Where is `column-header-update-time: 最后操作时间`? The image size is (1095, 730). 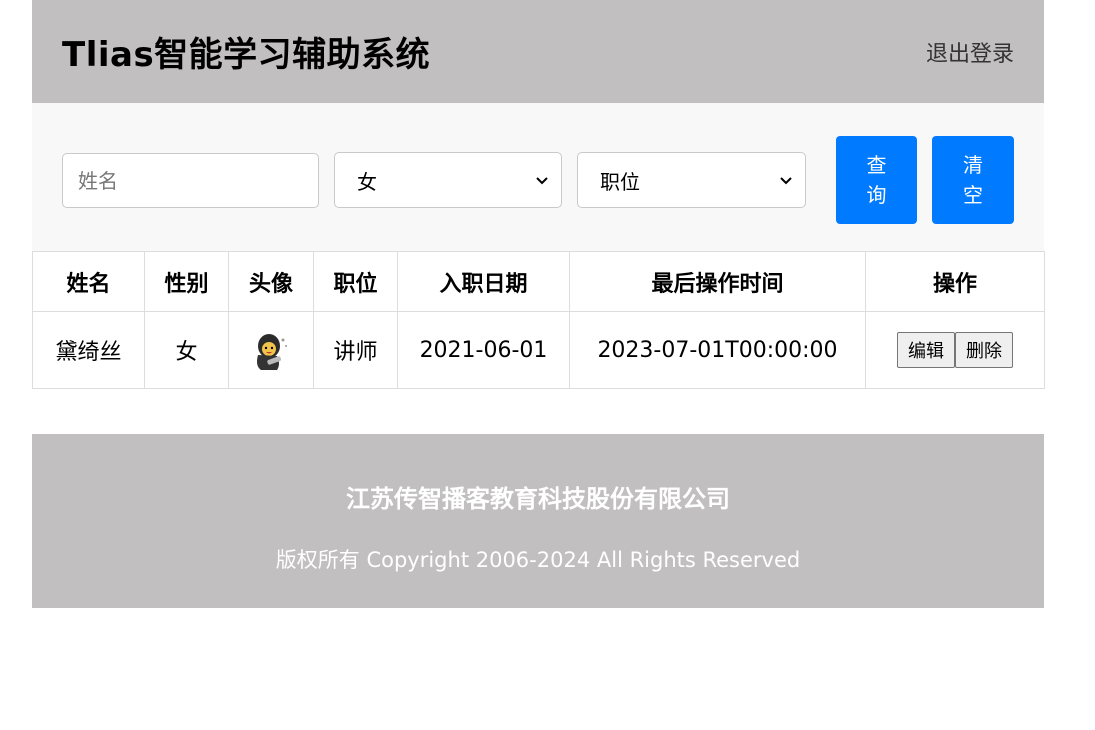 column-header-update-time: 最后操作时间 is located at coordinates (717, 281).